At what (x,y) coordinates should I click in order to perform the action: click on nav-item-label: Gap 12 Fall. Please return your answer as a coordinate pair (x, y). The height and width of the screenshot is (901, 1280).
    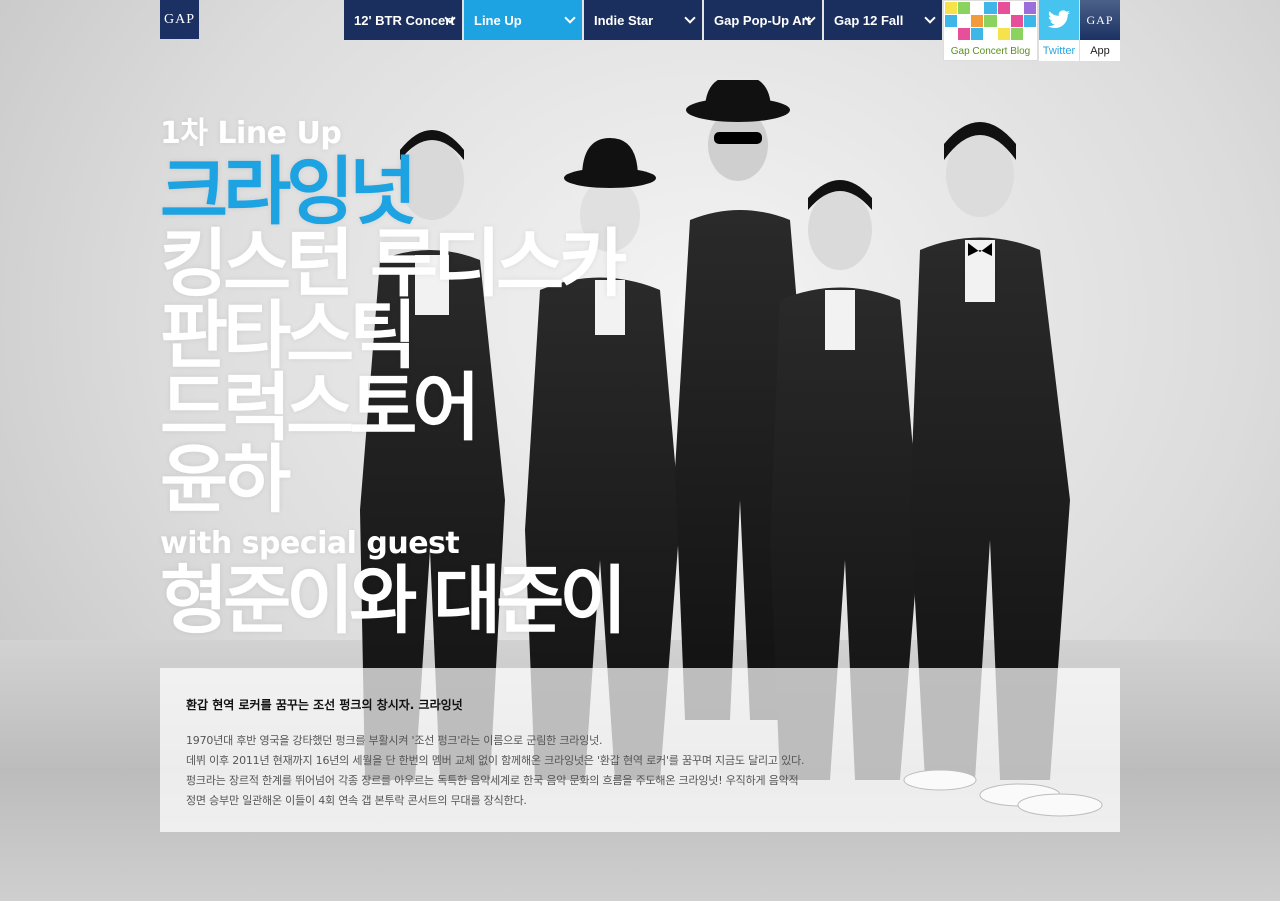
    Looking at the image, I should click on (869, 20).